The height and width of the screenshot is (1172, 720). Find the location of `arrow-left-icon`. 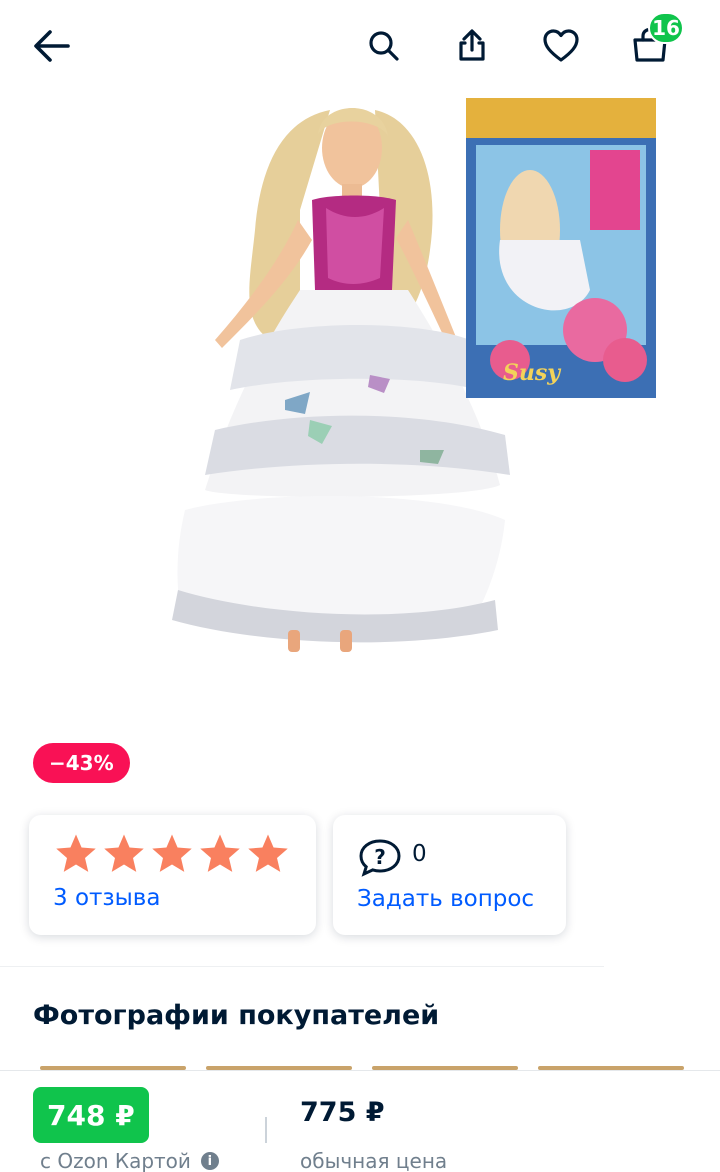

arrow-left-icon is located at coordinates (52, 46).